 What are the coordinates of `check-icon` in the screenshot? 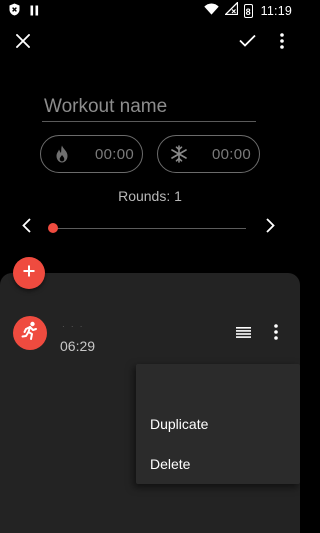 It's located at (247, 43).